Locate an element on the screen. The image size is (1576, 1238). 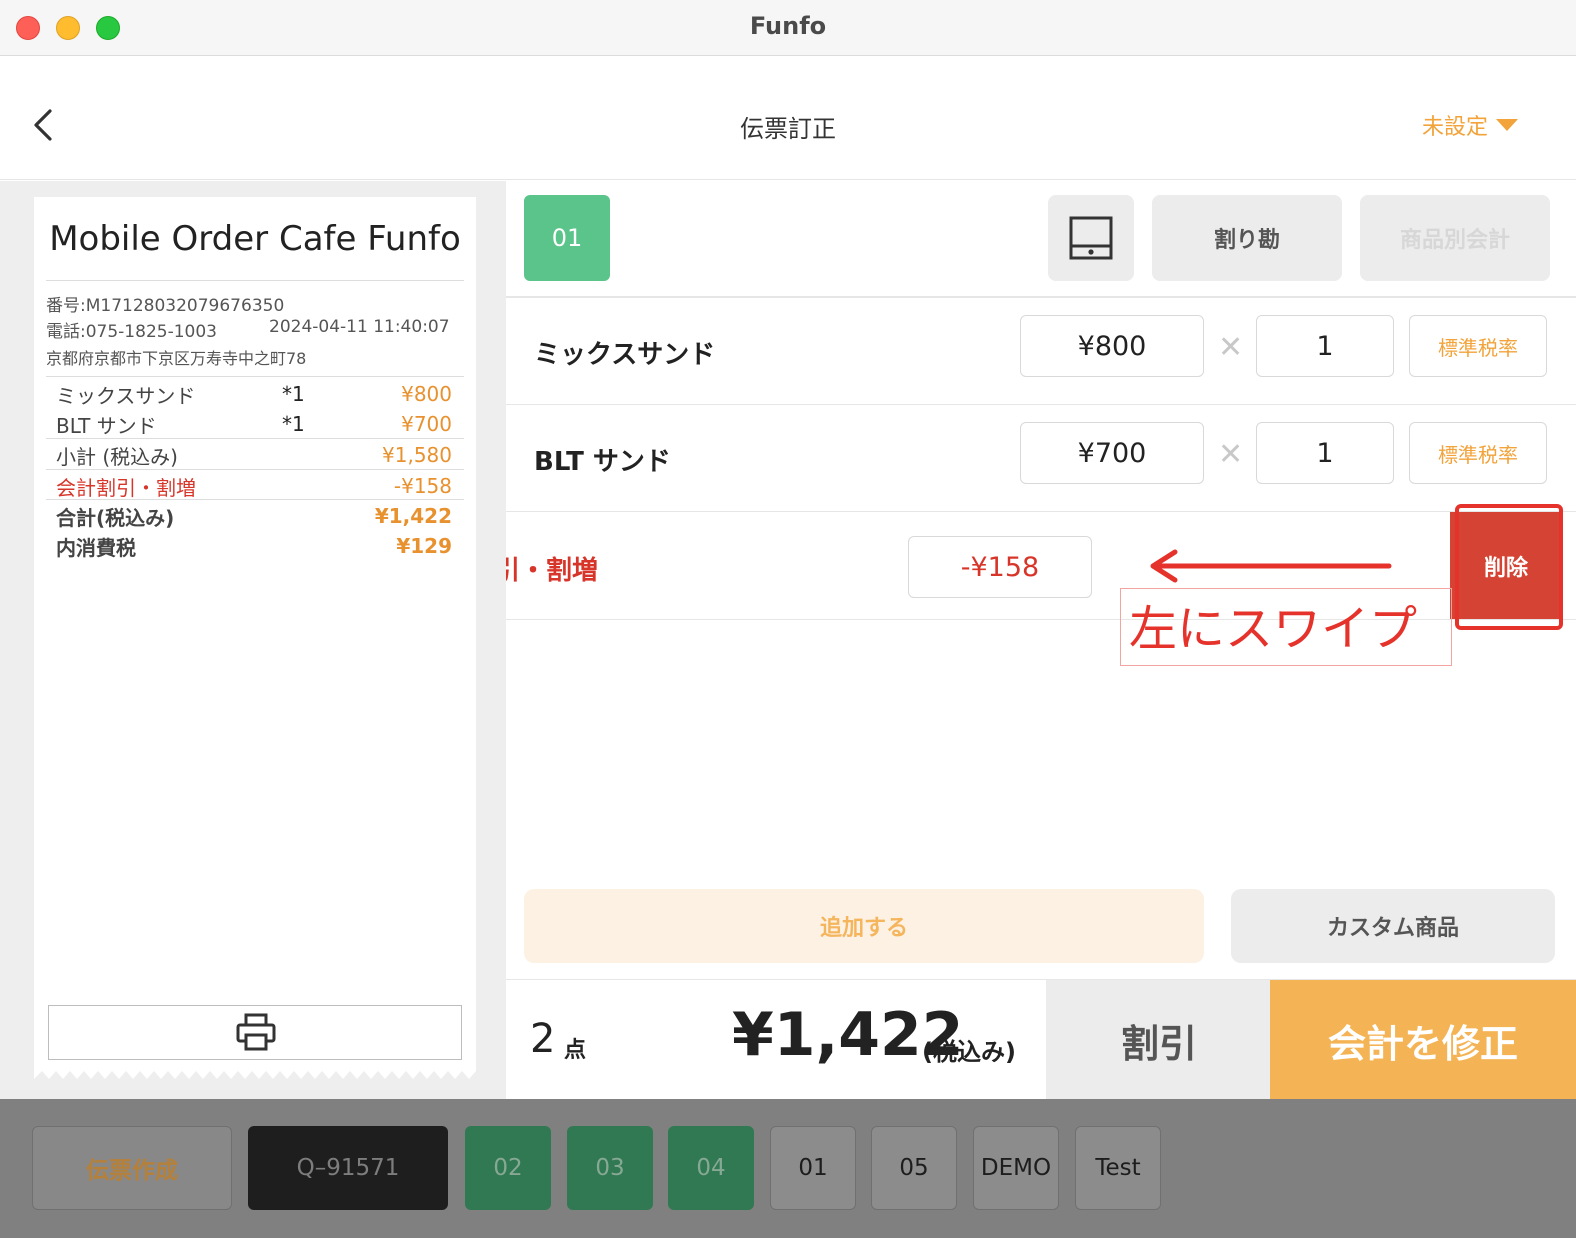
receipt-subtotal-row: 小計 (税込み) ¥1,580 is located at coordinates (254, 455).